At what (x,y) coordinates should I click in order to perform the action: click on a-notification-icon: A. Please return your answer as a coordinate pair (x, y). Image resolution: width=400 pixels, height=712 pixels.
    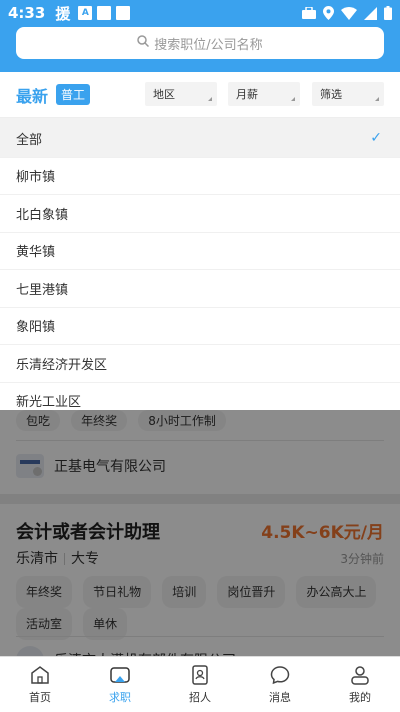
    Looking at the image, I should click on (85, 13).